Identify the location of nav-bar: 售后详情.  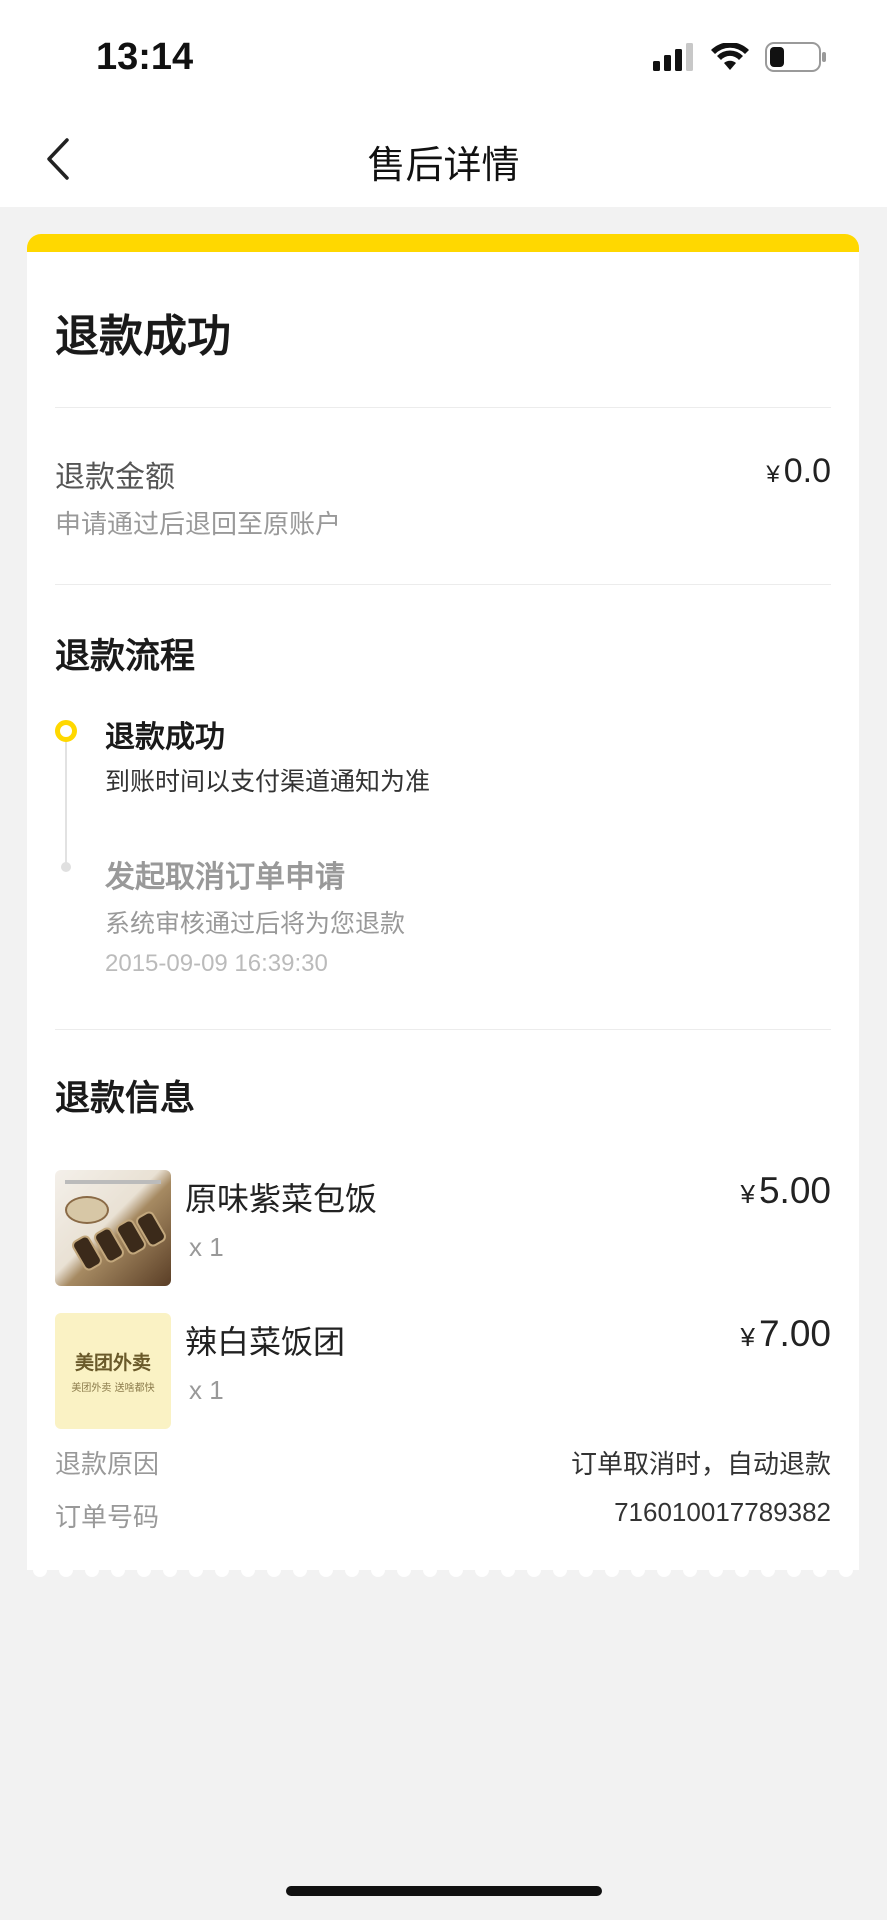
(443, 158).